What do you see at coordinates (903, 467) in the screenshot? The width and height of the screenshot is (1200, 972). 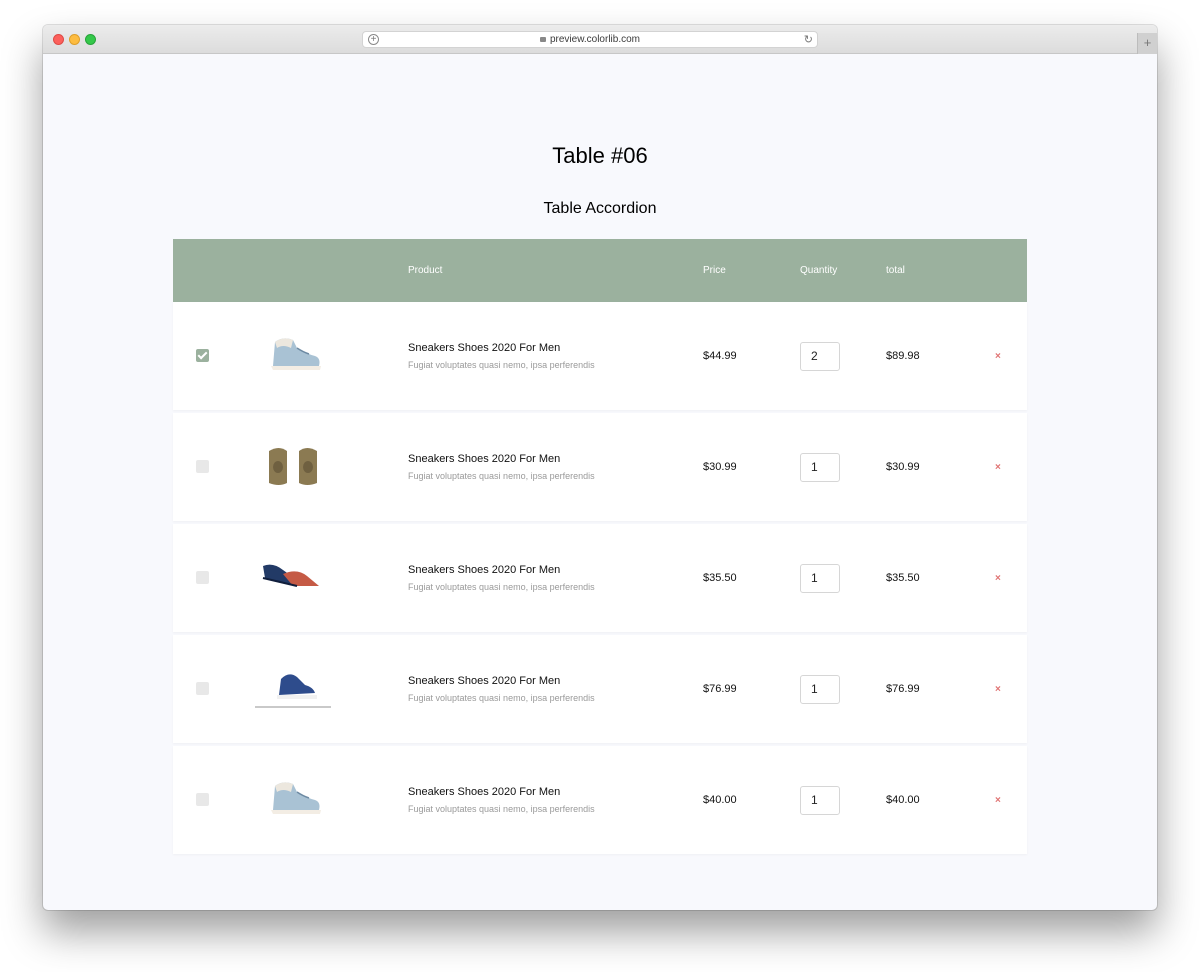 I see `row-total: $30.99` at bounding box center [903, 467].